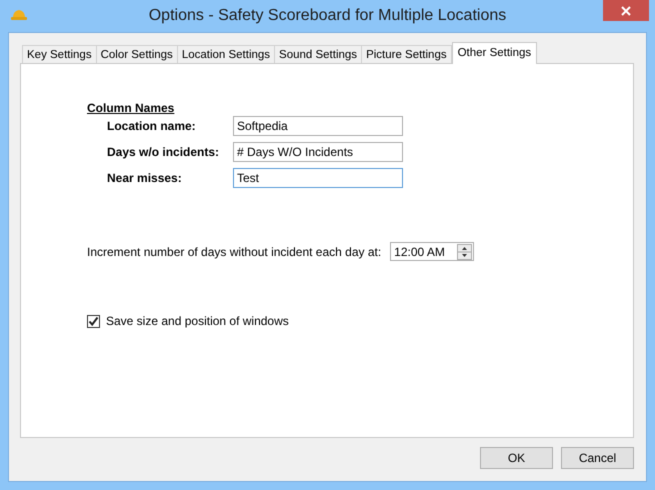 Image resolution: width=655 pixels, height=490 pixels. I want to click on tab: Picture Settings, so click(406, 54).